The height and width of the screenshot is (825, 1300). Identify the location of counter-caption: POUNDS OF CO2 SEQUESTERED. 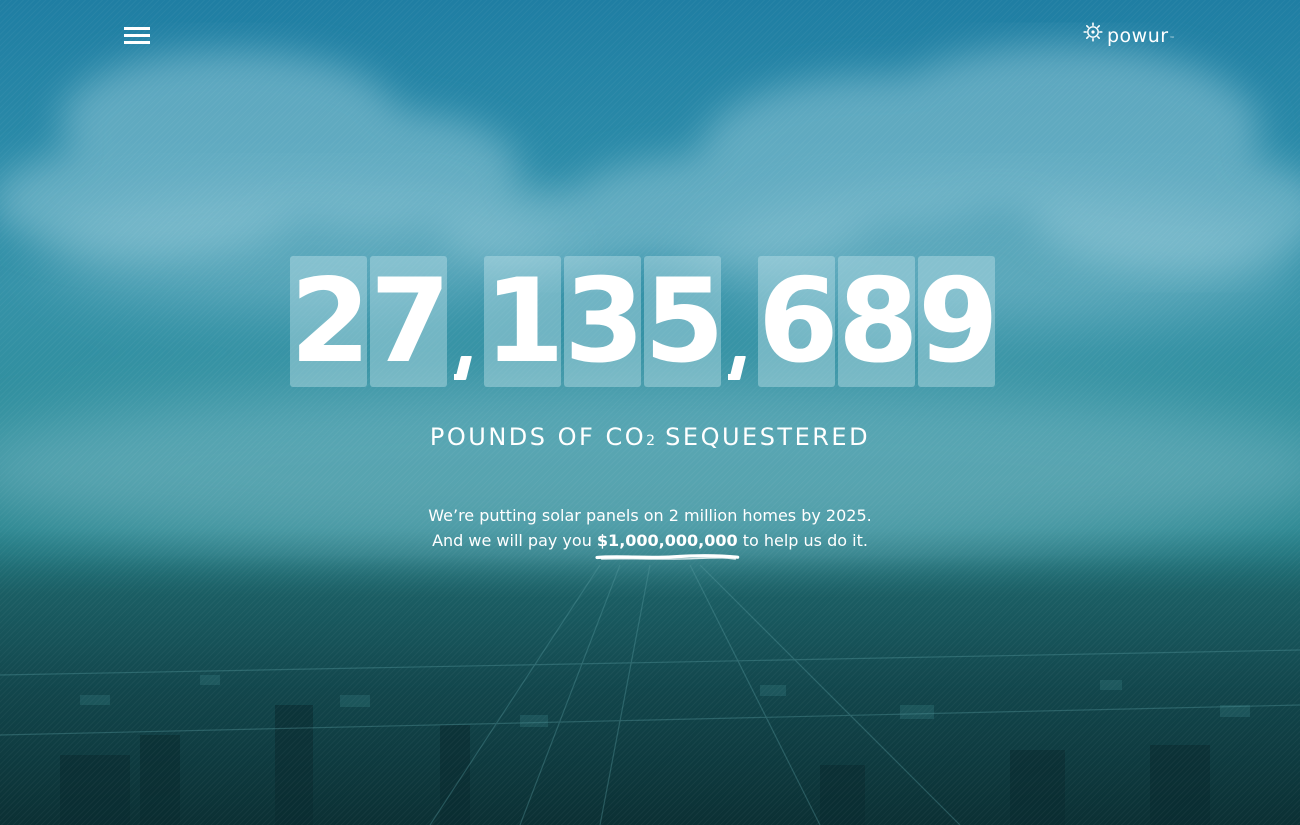
(650, 437).